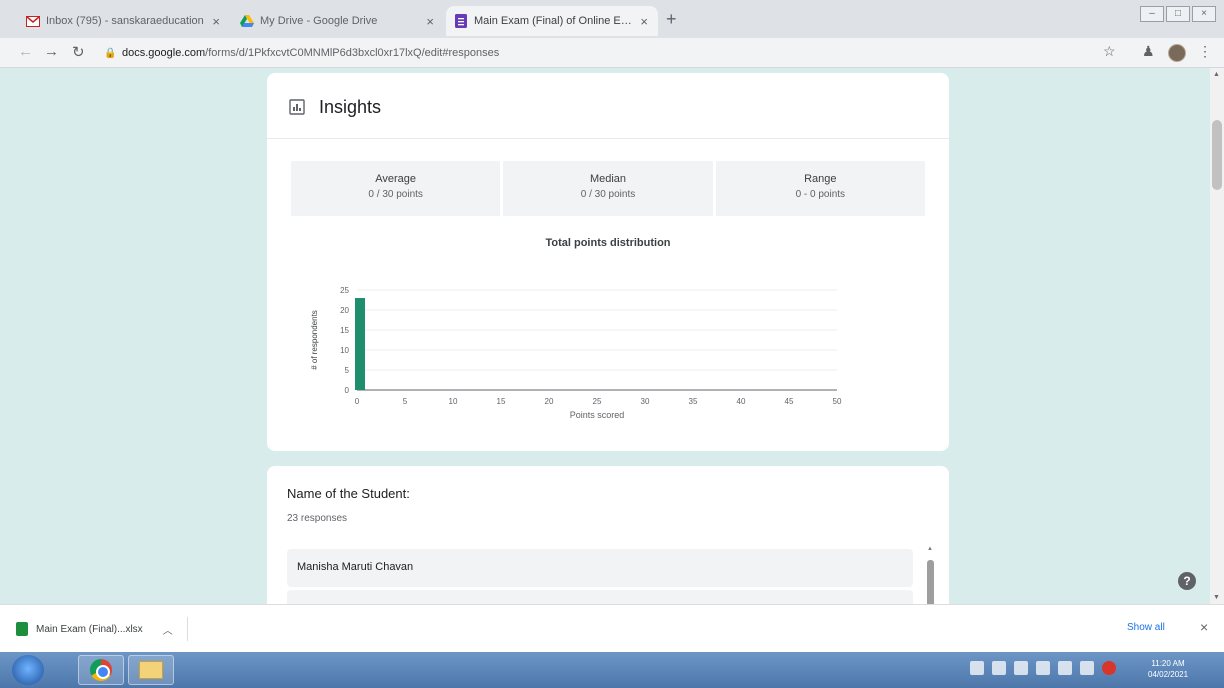 The image size is (1224, 688). Describe the element at coordinates (168, 629) in the screenshot. I see `chevron-up-icon: ︿` at that location.